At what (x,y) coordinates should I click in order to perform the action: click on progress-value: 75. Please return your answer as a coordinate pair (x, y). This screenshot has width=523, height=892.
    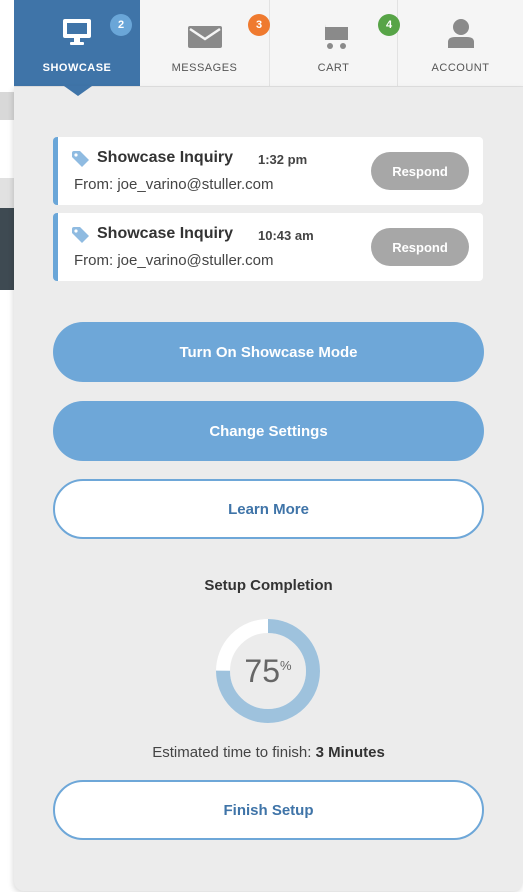
    Looking at the image, I should click on (262, 670).